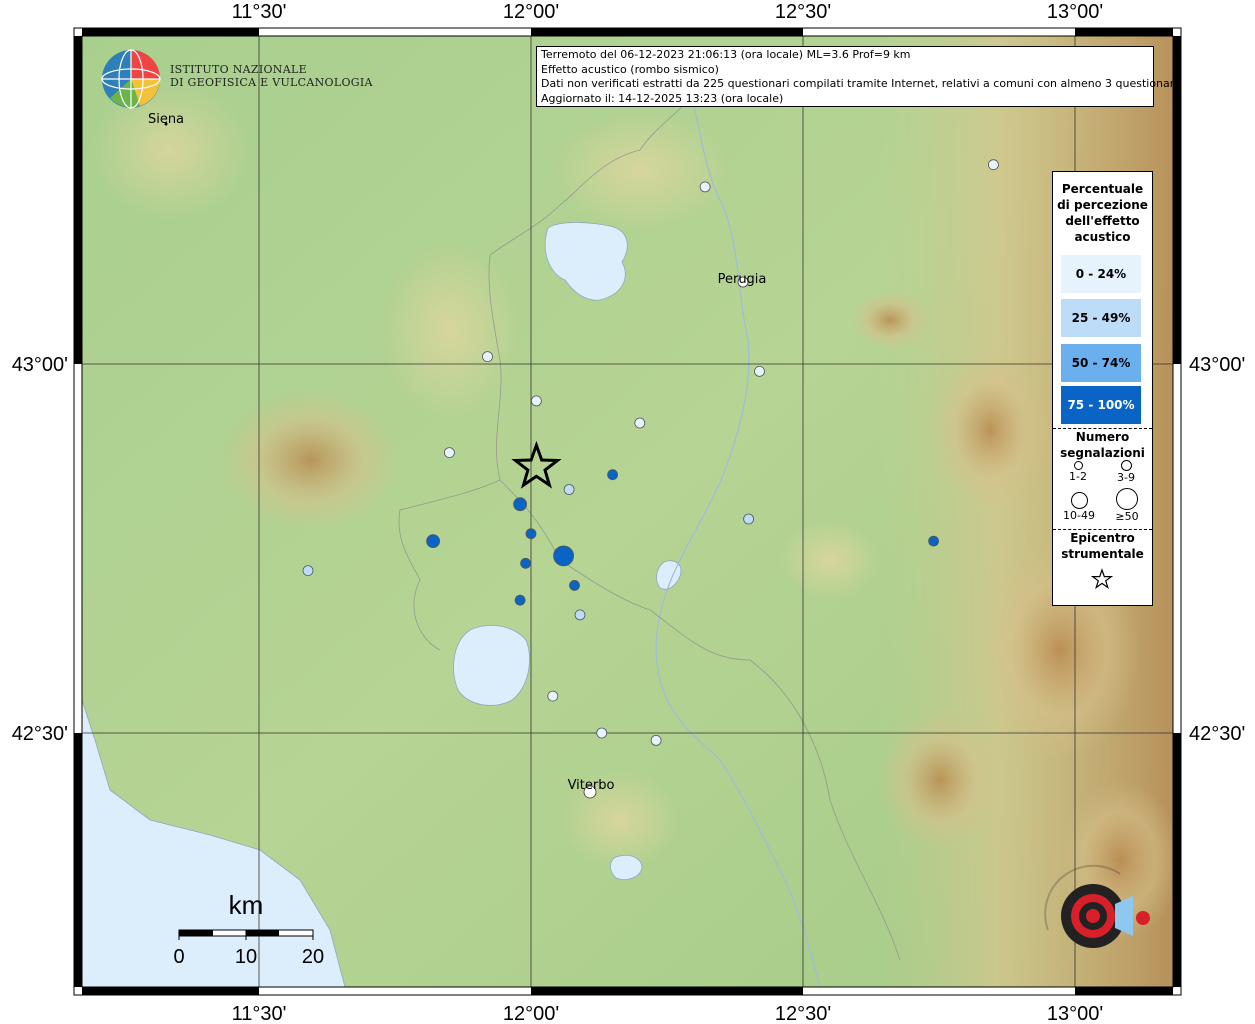 The image size is (1255, 1024). What do you see at coordinates (630, 69) in the screenshot?
I see `event-effect: Effetto acustico (rombo sismico)` at bounding box center [630, 69].